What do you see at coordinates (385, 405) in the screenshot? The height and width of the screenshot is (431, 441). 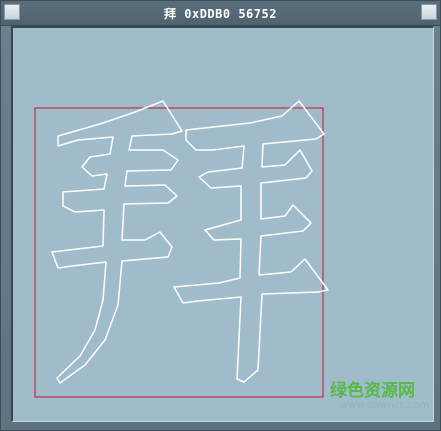 I see `watermark-url: www.downcc.com` at bounding box center [385, 405].